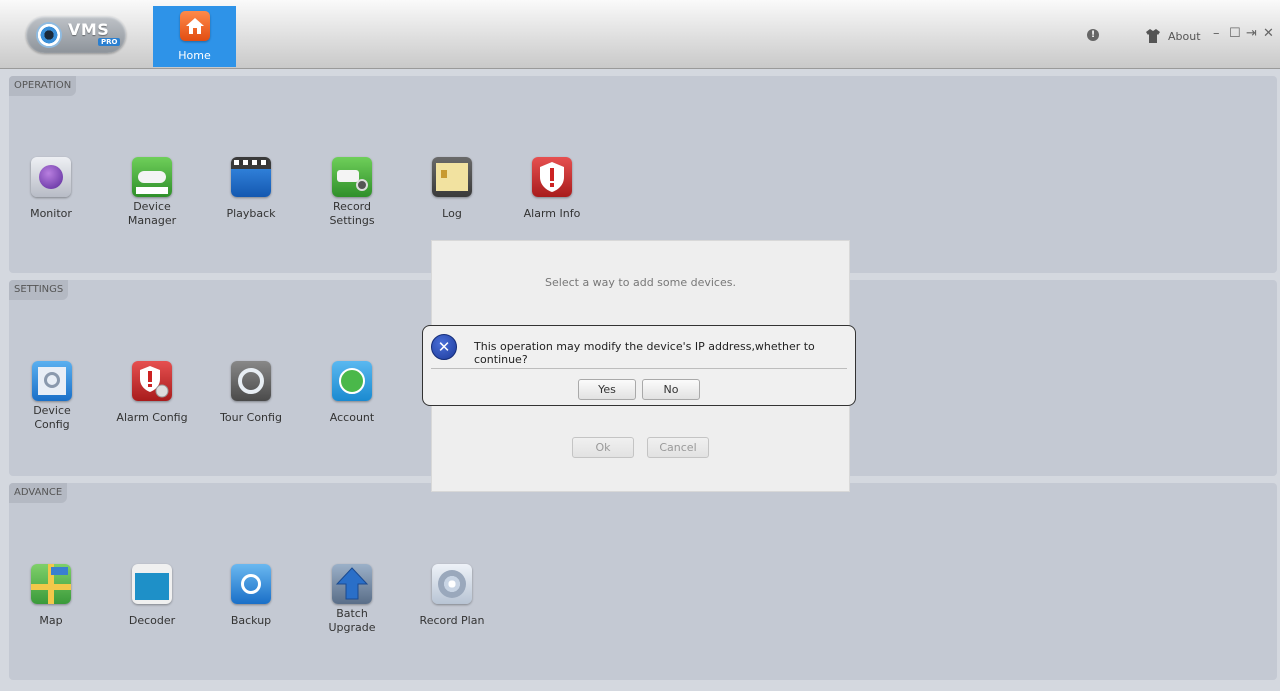  Describe the element at coordinates (1153, 36) in the screenshot. I see `skin-shirt-icon` at that location.